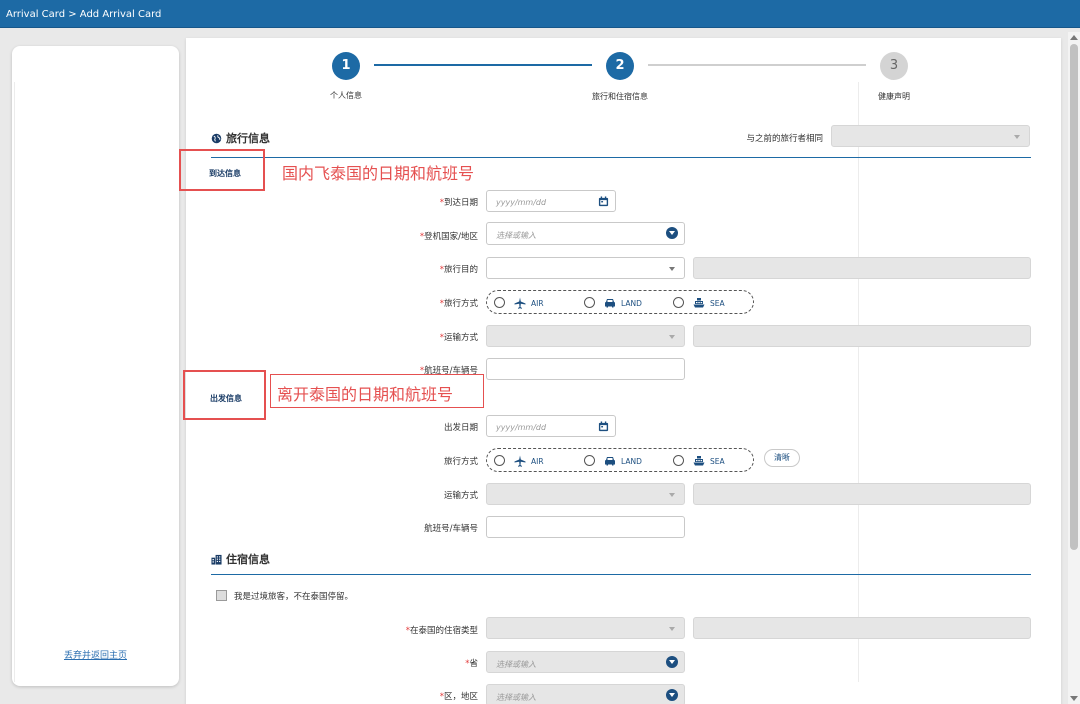 This screenshot has width=1080, height=704. Describe the element at coordinates (585, 268) in the screenshot. I see `travel-purpose-select` at that location.